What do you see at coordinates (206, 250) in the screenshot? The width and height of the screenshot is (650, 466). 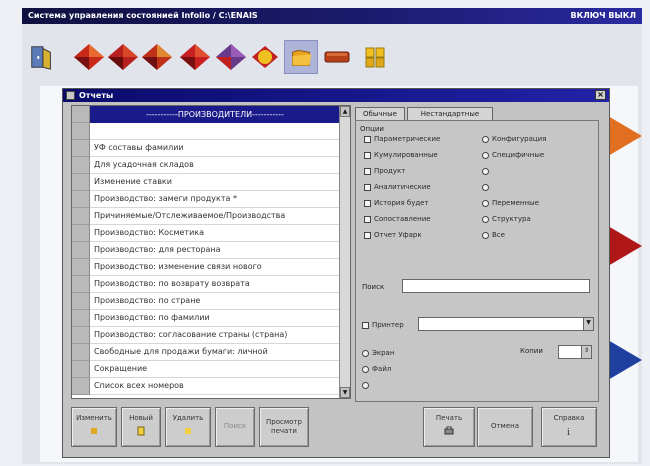 I see `list-item: Производство: для ресторана` at bounding box center [206, 250].